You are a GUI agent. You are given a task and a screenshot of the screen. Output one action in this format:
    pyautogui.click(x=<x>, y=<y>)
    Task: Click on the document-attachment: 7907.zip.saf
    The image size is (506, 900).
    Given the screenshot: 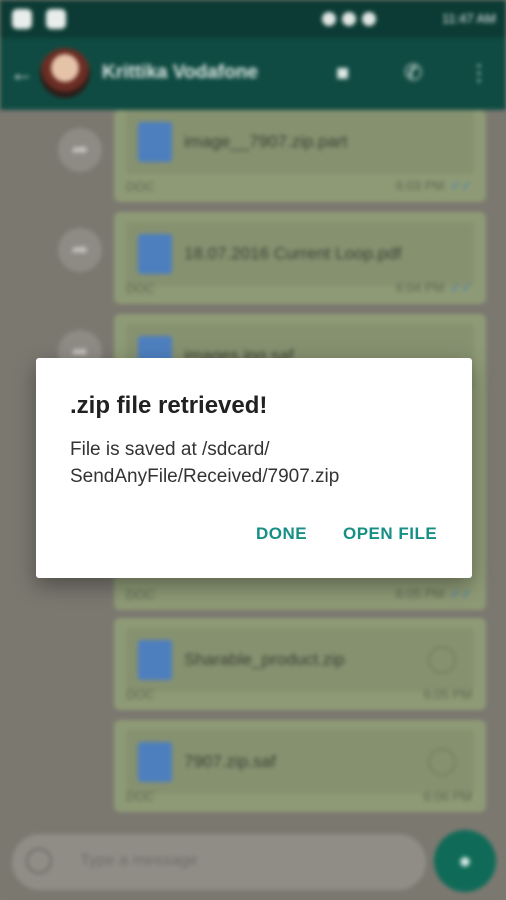 What is the action you would take?
    pyautogui.click(x=300, y=762)
    